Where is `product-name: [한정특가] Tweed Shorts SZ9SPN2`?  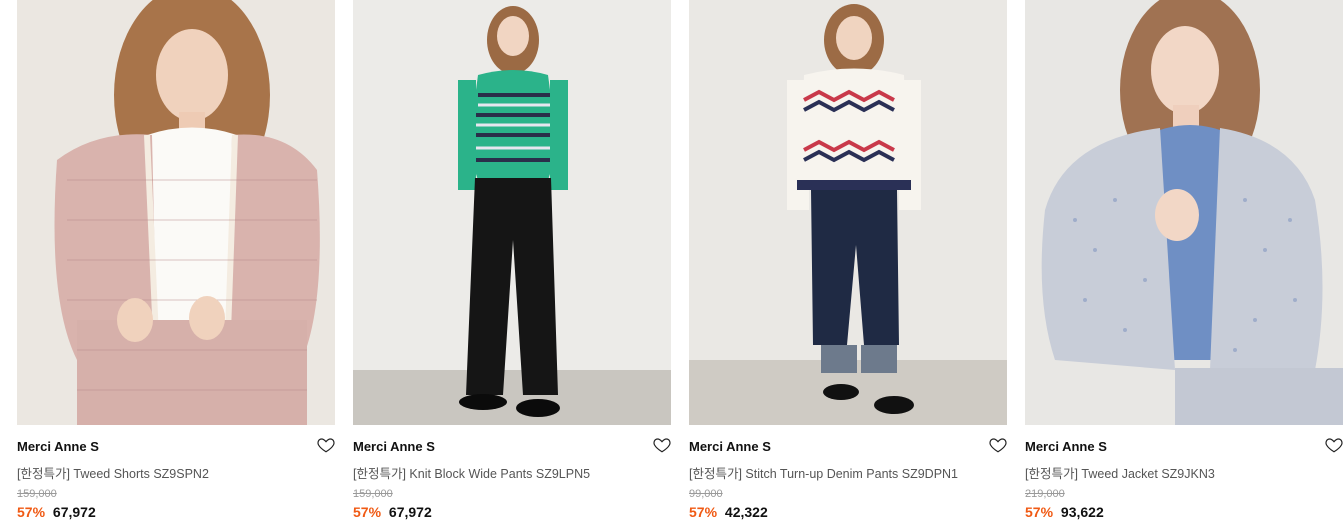 product-name: [한정특가] Tweed Shorts SZ9SPN2 is located at coordinates (113, 472).